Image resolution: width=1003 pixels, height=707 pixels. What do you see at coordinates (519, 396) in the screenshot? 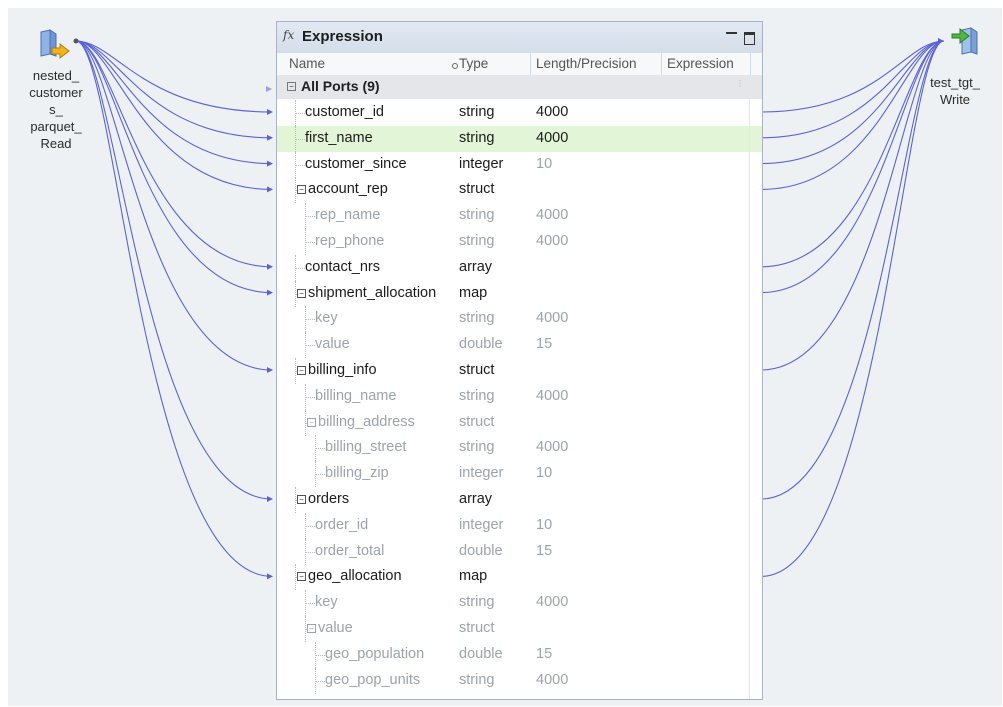
I see `port-row: billing_name string 4000` at bounding box center [519, 396].